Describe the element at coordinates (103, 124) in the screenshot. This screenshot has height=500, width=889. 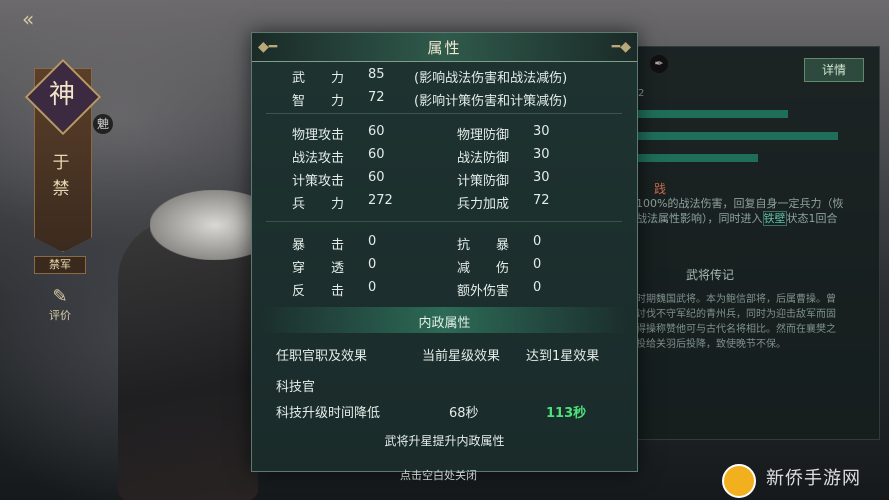
I see `faction-seal-icon: 䰠` at that location.